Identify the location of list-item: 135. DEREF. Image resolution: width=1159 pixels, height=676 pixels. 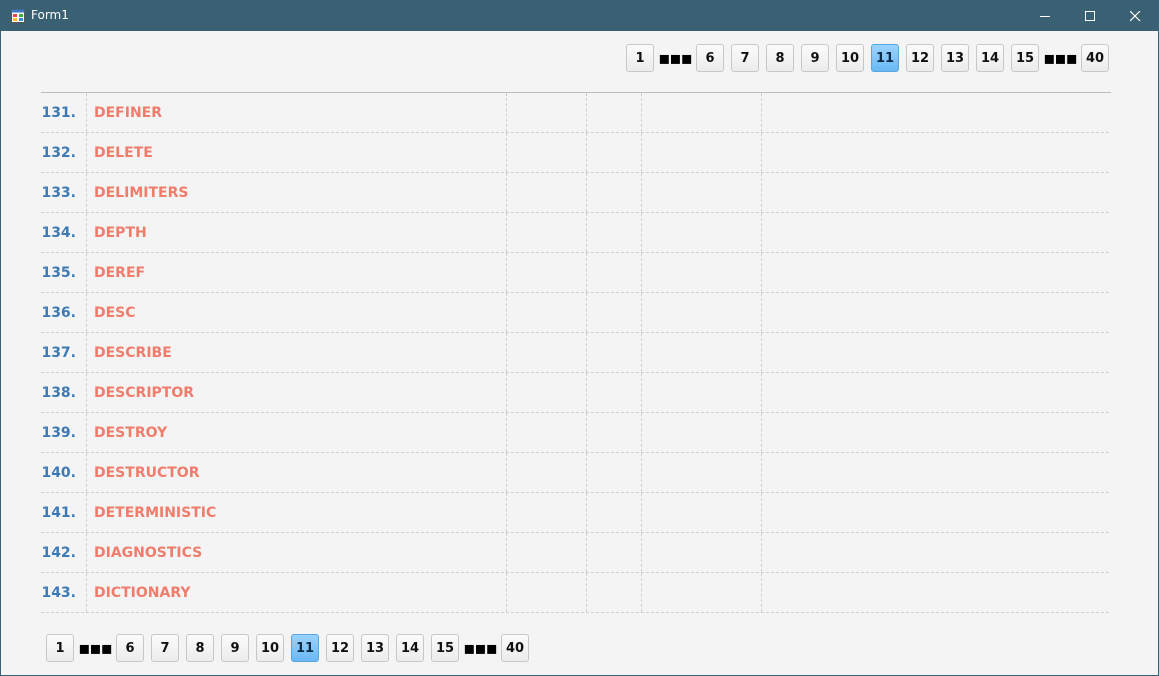
(575, 273).